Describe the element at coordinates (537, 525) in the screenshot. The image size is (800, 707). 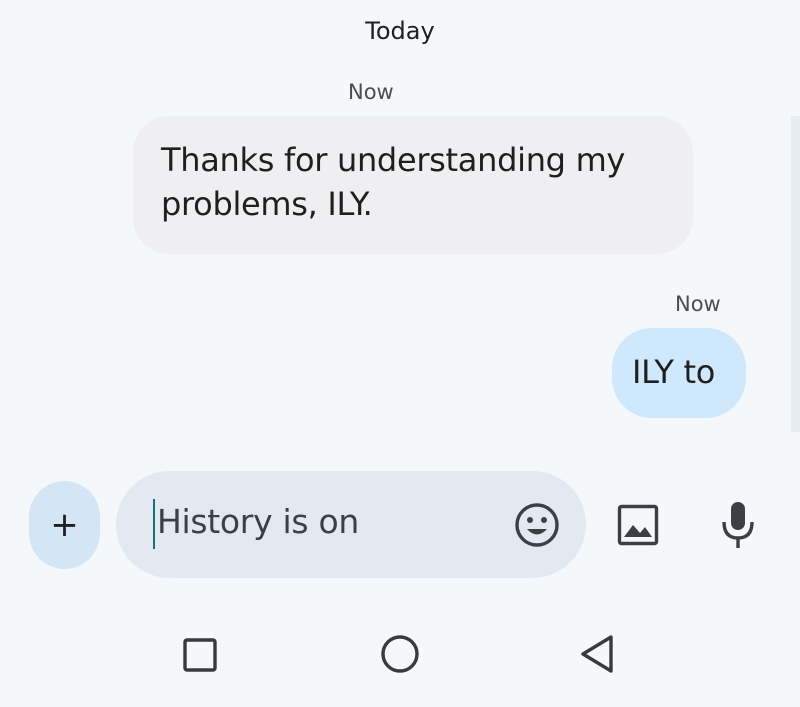
I see `emoji-icon` at that location.